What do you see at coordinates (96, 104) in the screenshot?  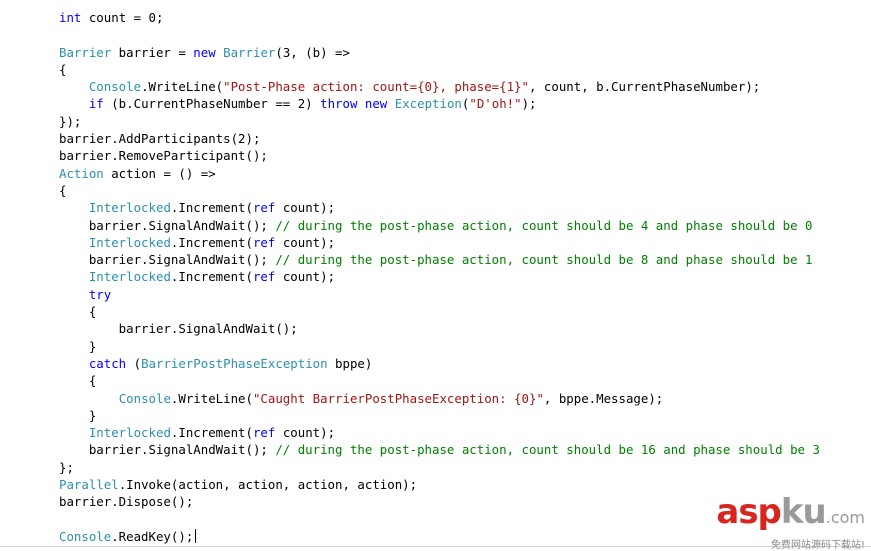 I see `code-token-kw: if` at bounding box center [96, 104].